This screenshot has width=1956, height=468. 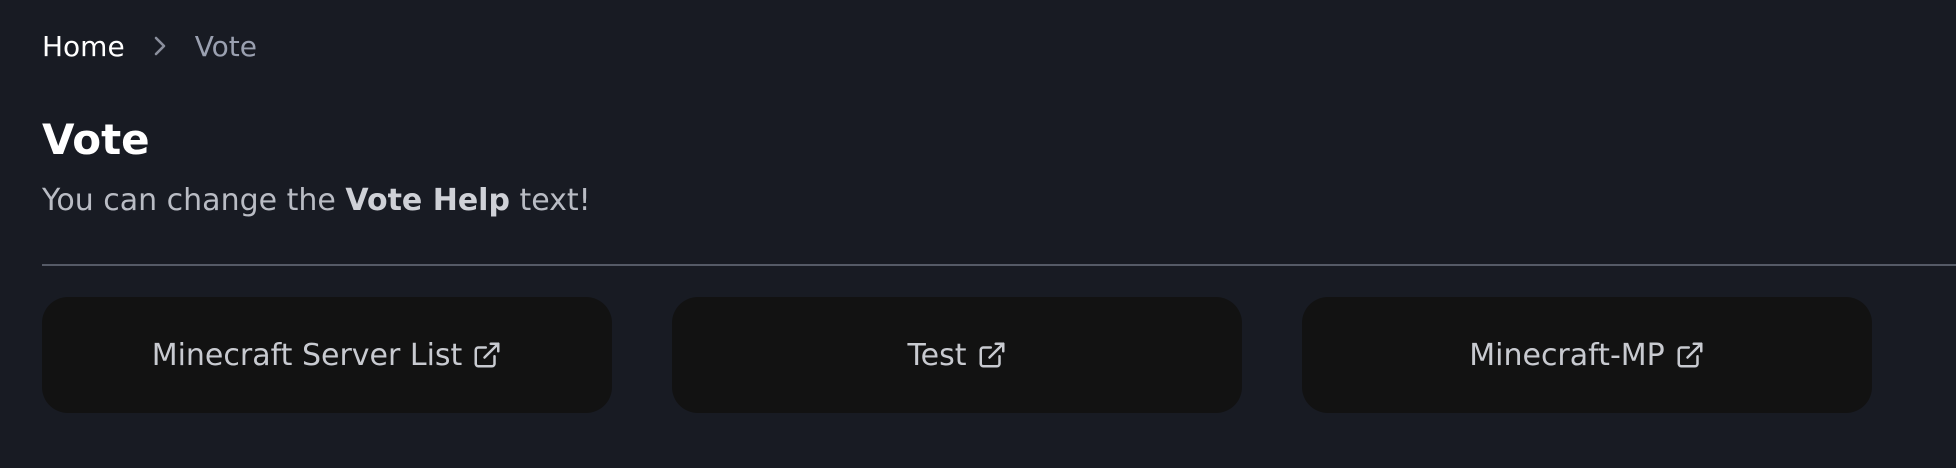 I want to click on chevron-right-icon, so click(x=160, y=46).